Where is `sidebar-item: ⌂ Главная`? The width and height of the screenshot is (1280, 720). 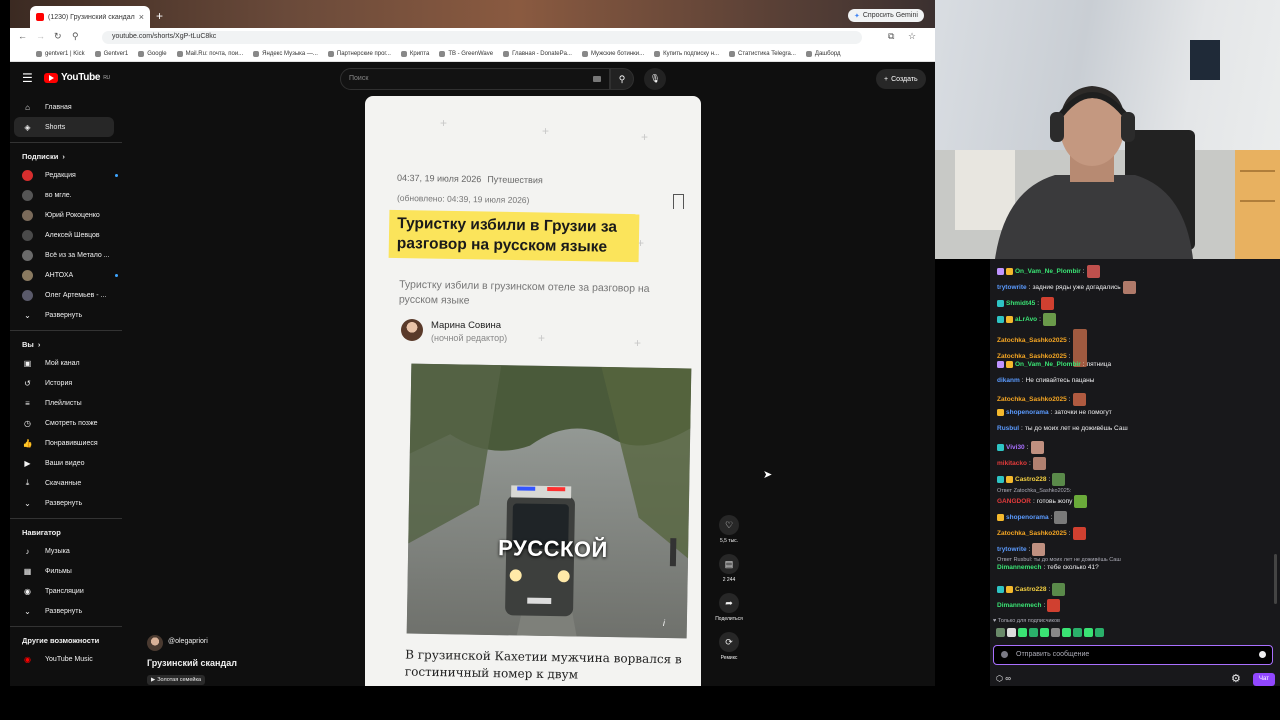 sidebar-item: ⌂ Главная is located at coordinates (70, 107).